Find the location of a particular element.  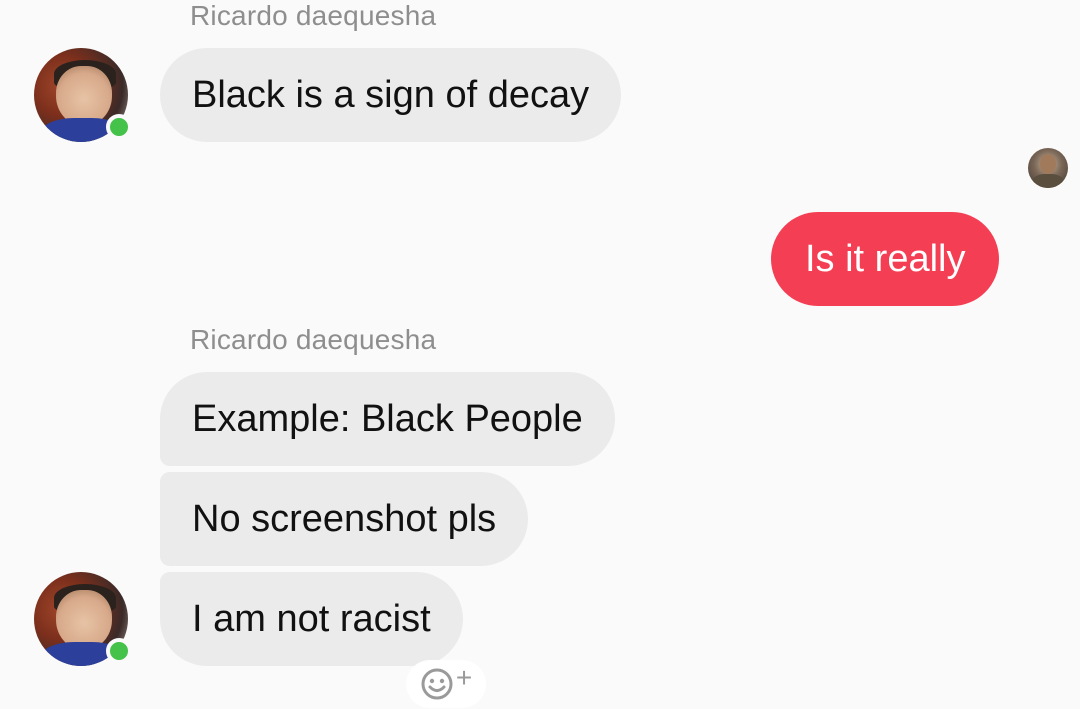

incoming-message-bubble: I am not racist is located at coordinates (311, 619).